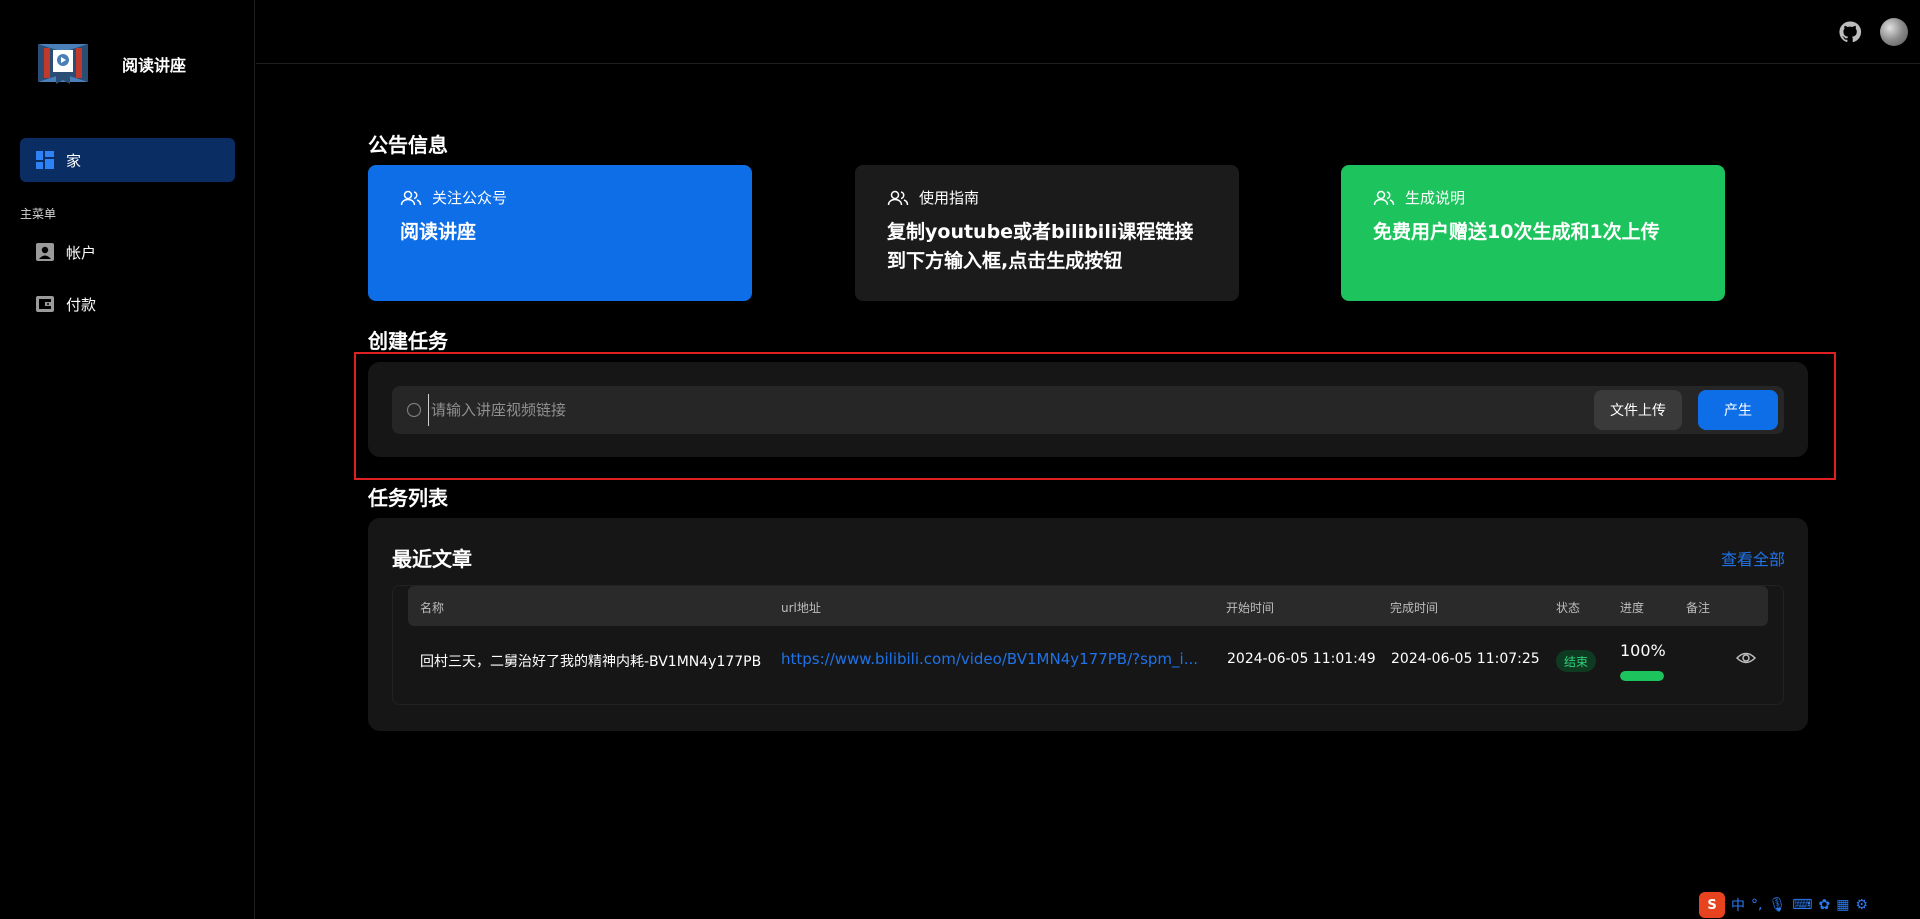 This screenshot has height=919, width=1920. I want to click on search-icon, so click(414, 410).